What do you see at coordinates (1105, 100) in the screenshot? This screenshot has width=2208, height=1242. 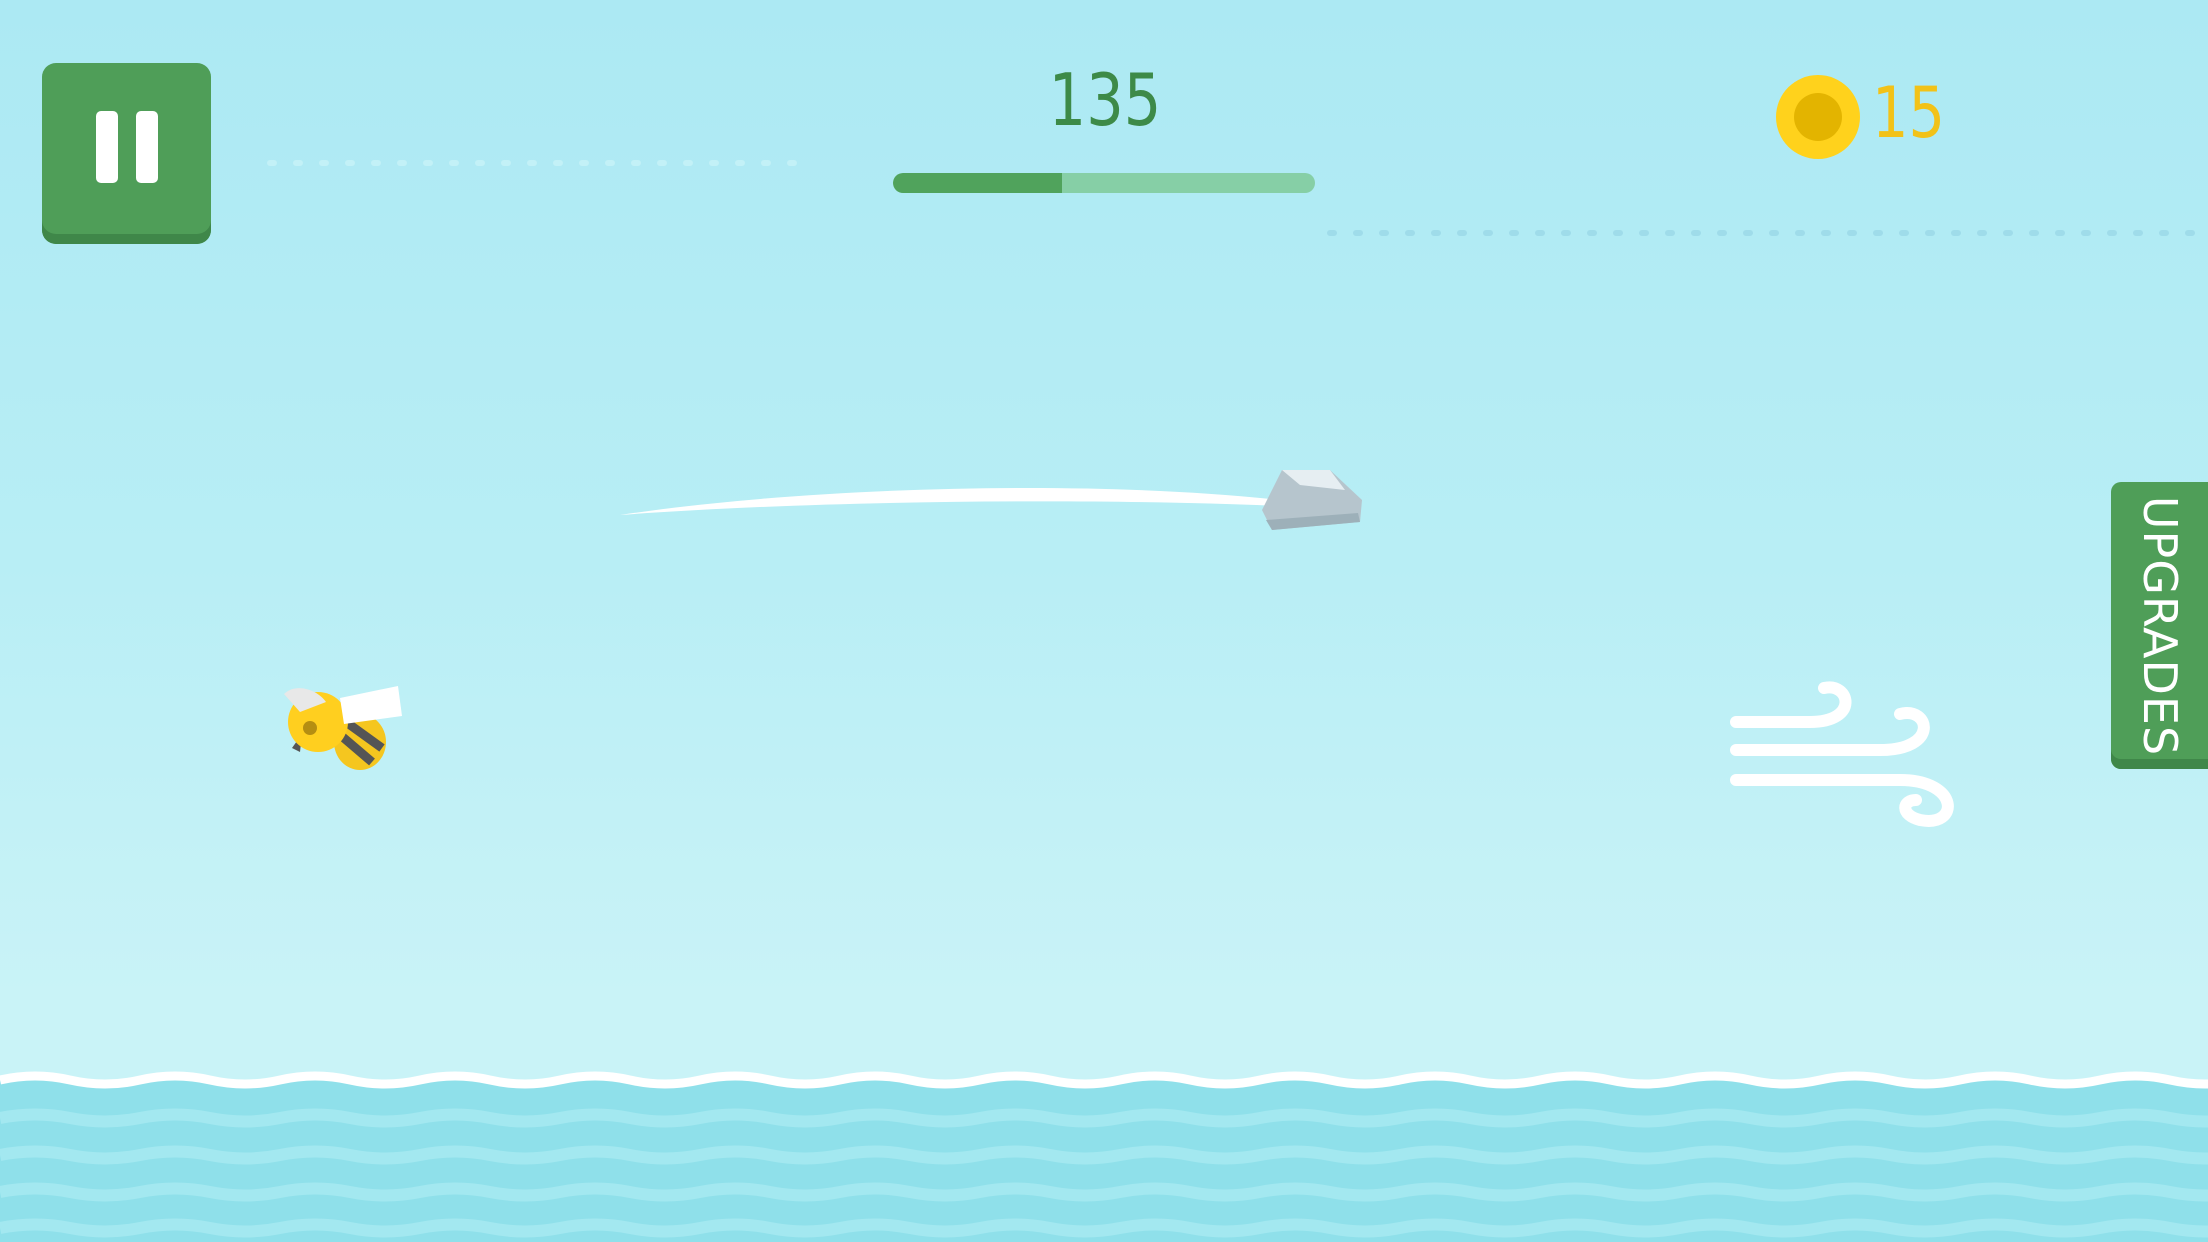 I see `distance-score: 135` at bounding box center [1105, 100].